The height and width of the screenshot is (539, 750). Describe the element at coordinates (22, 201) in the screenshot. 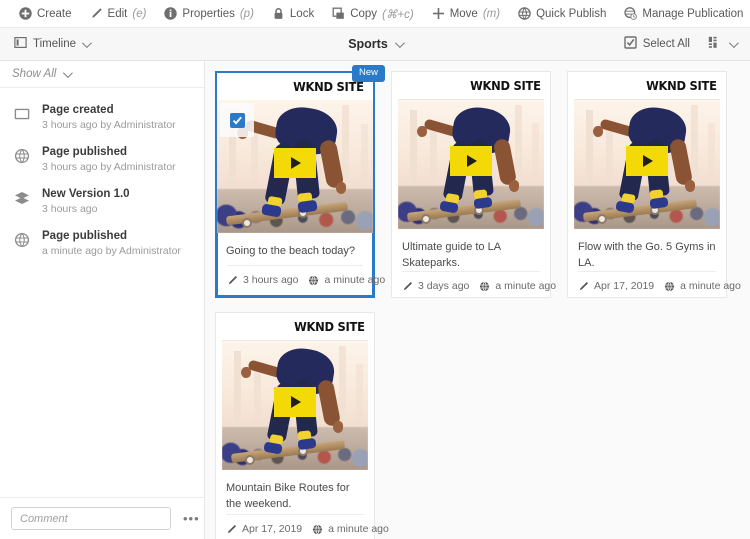

I see `layers-icon` at that location.